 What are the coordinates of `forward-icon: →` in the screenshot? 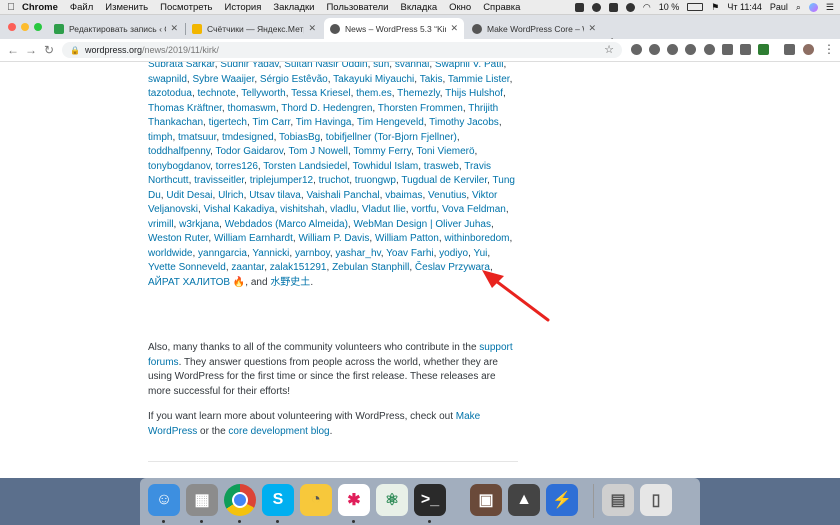 It's located at (31, 50).